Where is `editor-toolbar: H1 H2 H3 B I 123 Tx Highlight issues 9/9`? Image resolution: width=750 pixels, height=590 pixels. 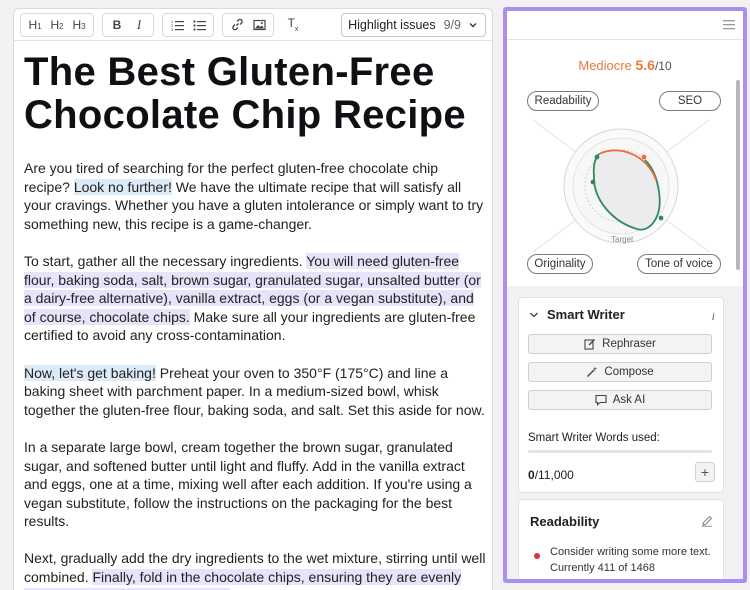
editor-toolbar: H1 H2 H3 B I 123 Tx Highlight issues 9/9 is located at coordinates (253, 25).